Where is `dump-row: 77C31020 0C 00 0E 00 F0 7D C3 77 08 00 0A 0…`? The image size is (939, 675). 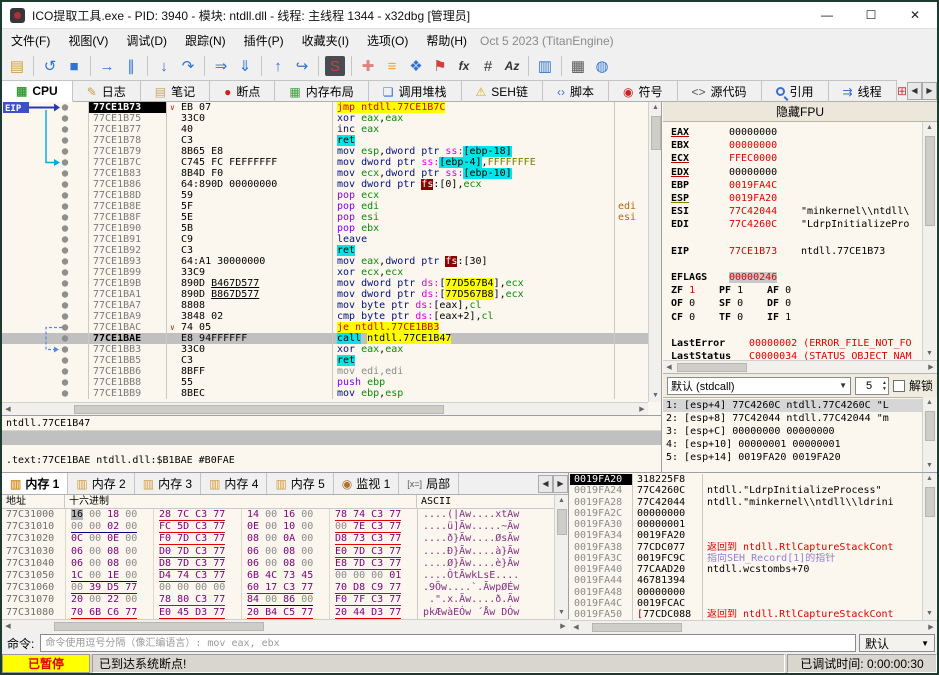 dump-row: 77C31020 0C 00 0E 00 F0 7D C3 77 08 00 0A 0… is located at coordinates (285, 539).